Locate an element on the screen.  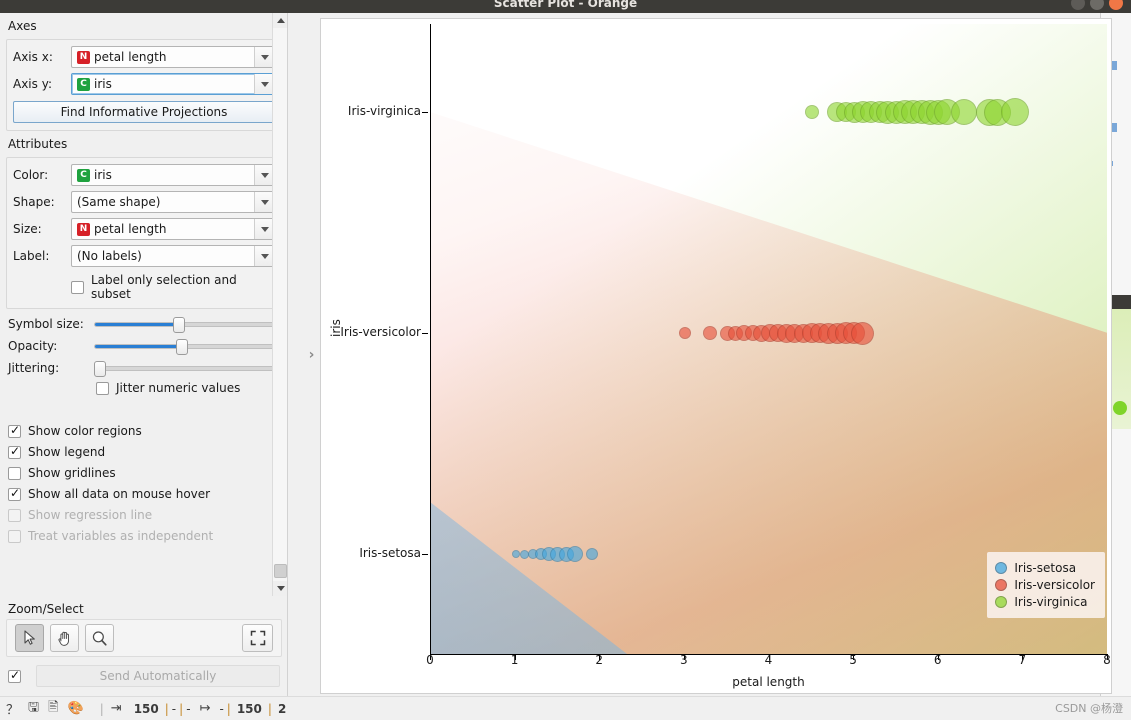
legend-item: Iris-virginica is located at coordinates (1045, 602).